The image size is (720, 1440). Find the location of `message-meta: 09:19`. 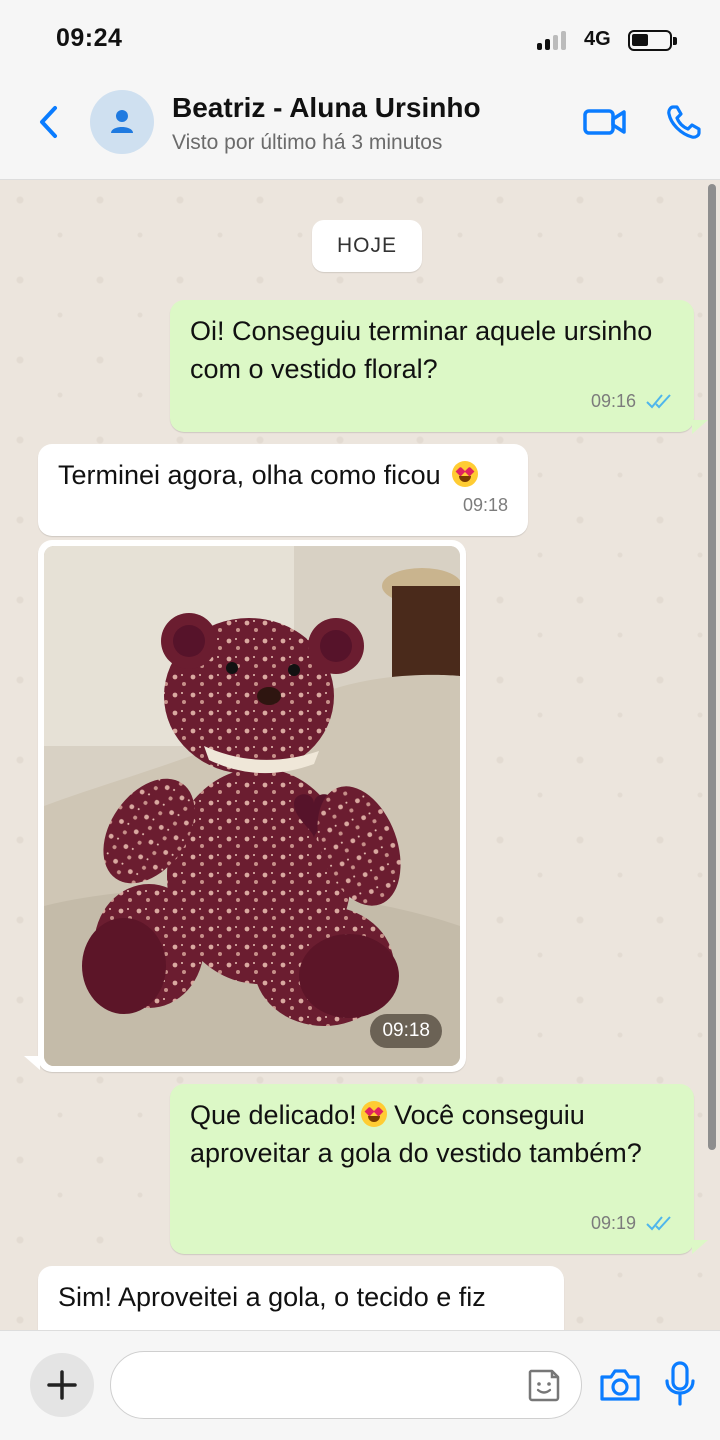

message-meta: 09:19 is located at coordinates (632, 1223).